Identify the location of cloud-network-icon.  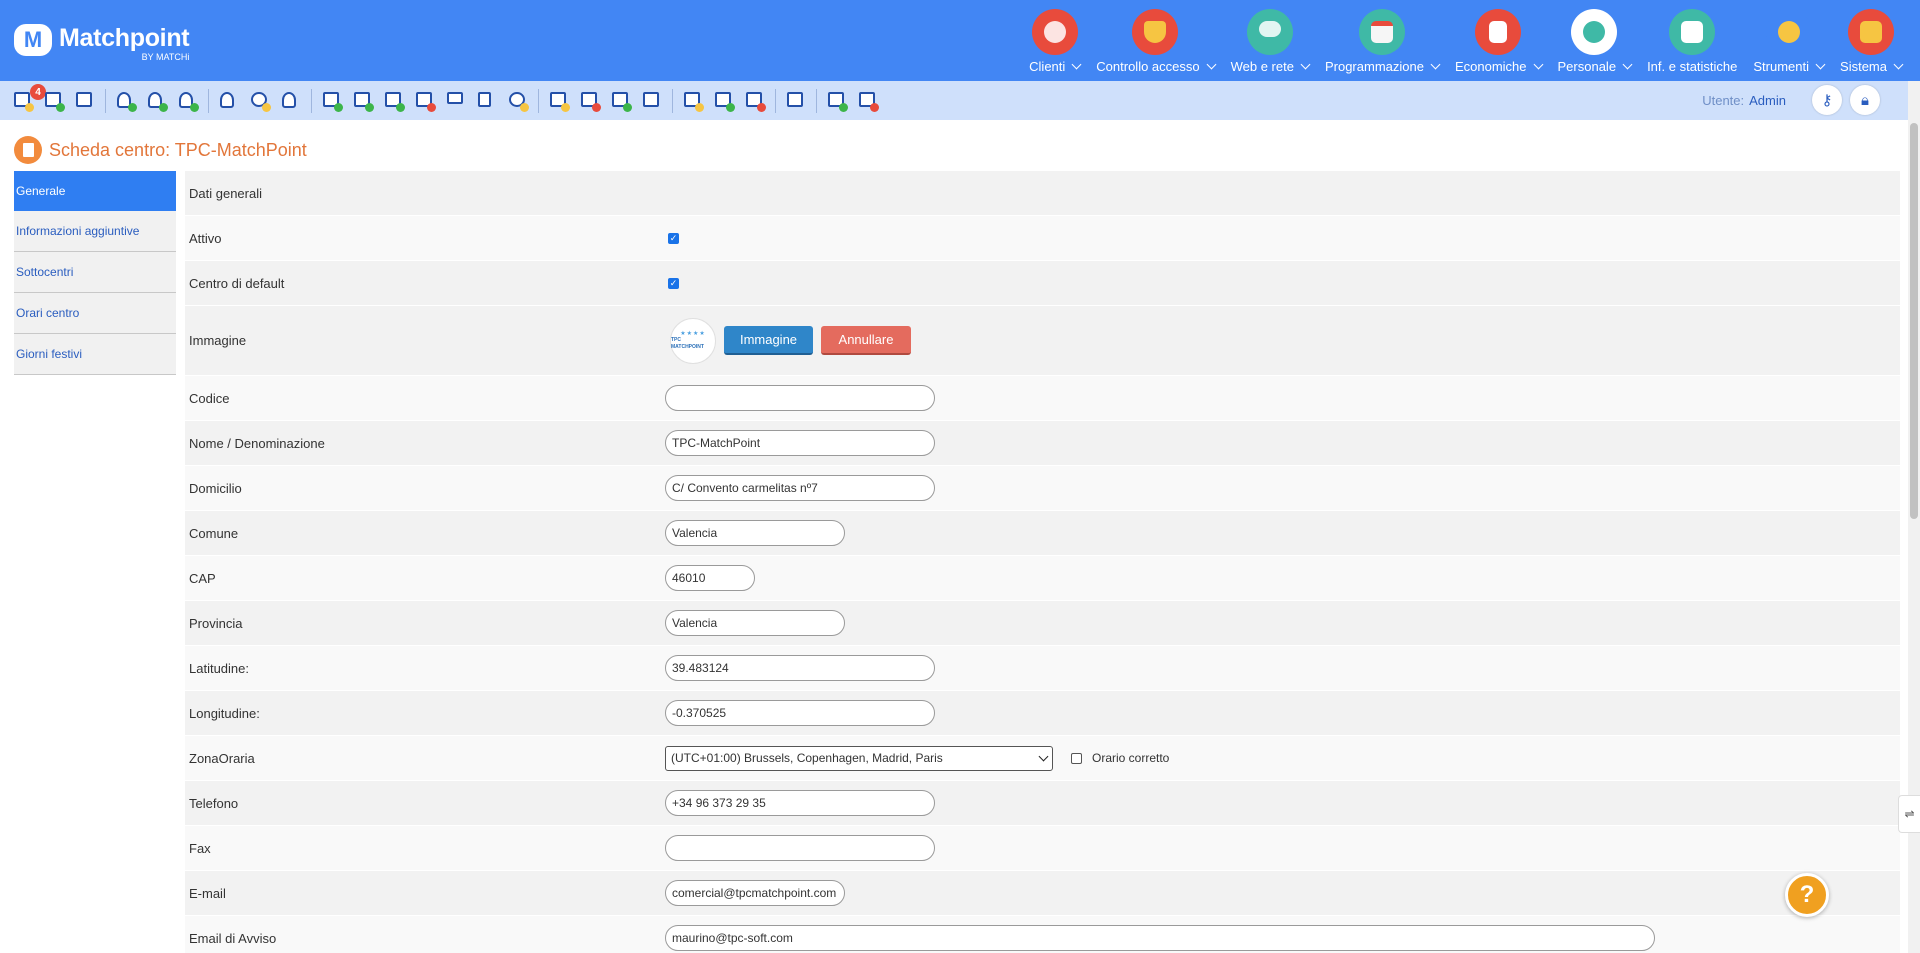
(1269, 32).